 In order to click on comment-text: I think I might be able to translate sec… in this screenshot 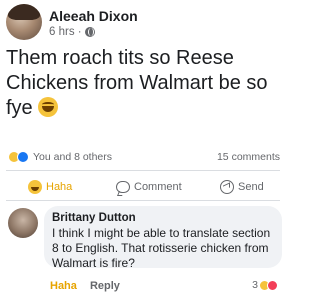, I will do `click(161, 248)`.